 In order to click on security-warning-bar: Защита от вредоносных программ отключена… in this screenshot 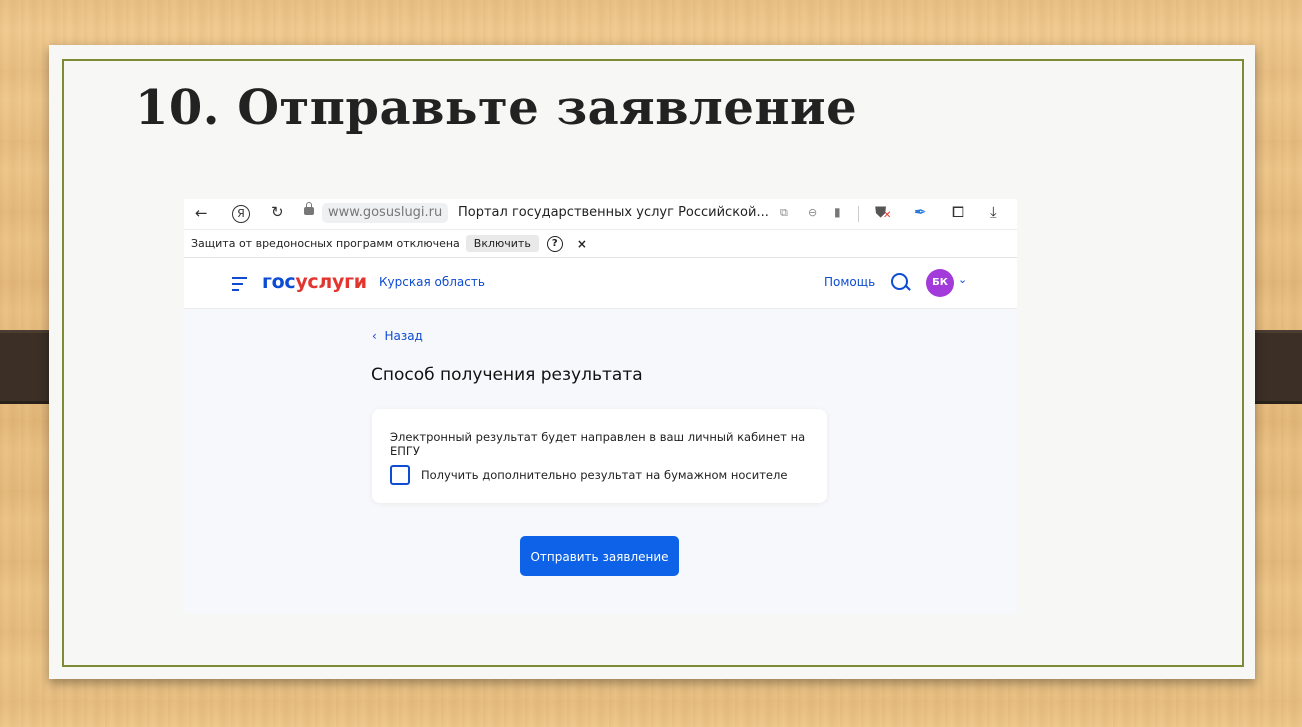, I will do `click(600, 244)`.